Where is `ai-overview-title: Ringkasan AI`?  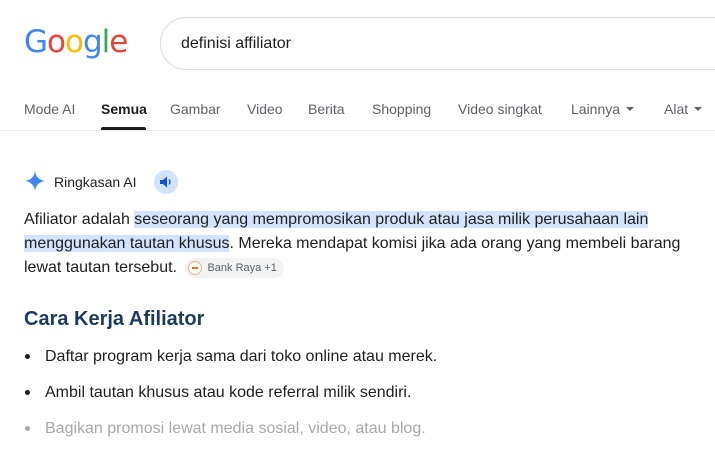
ai-overview-title: Ringkasan AI is located at coordinates (95, 182).